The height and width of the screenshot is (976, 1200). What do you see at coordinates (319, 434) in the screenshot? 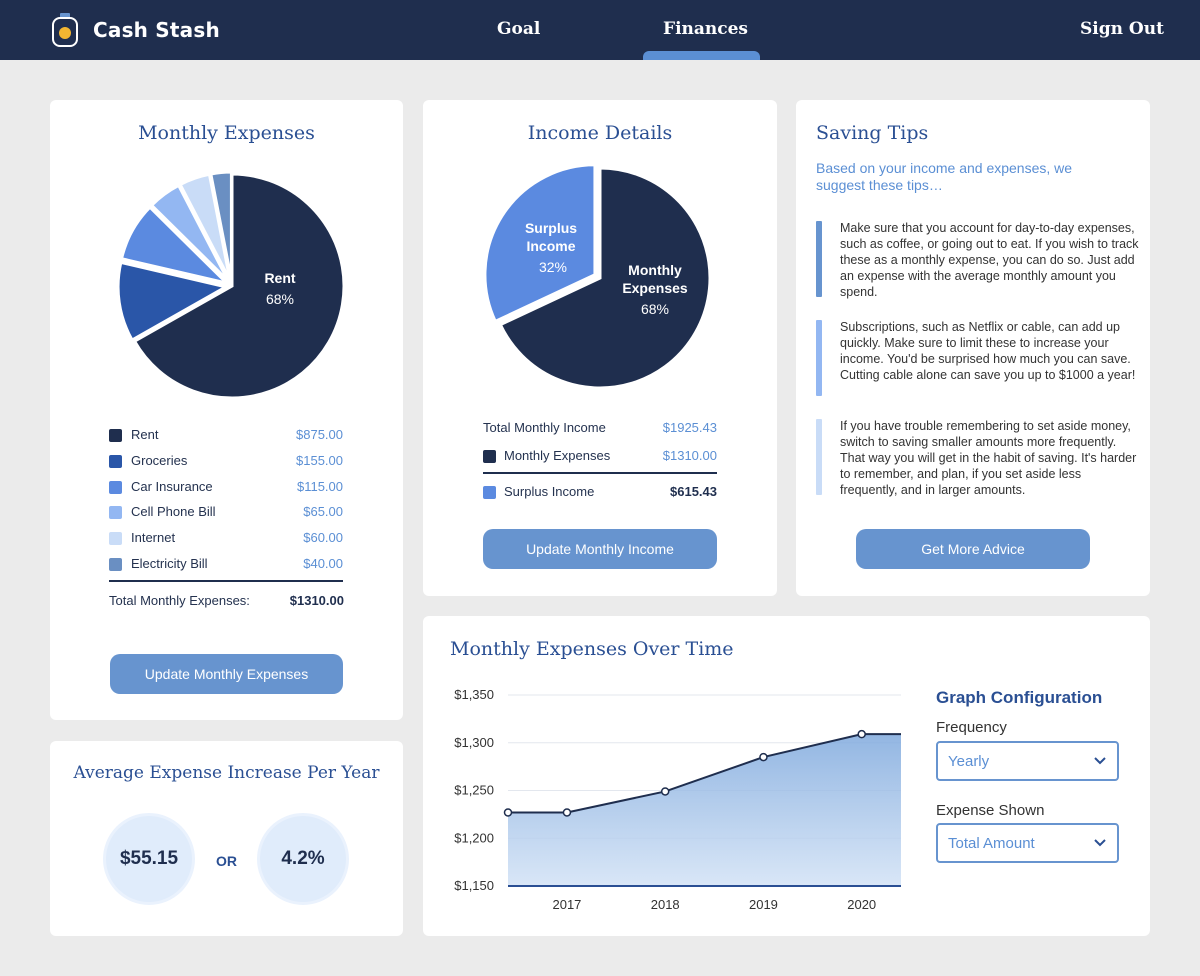
I see `legend-value: $875.00` at bounding box center [319, 434].